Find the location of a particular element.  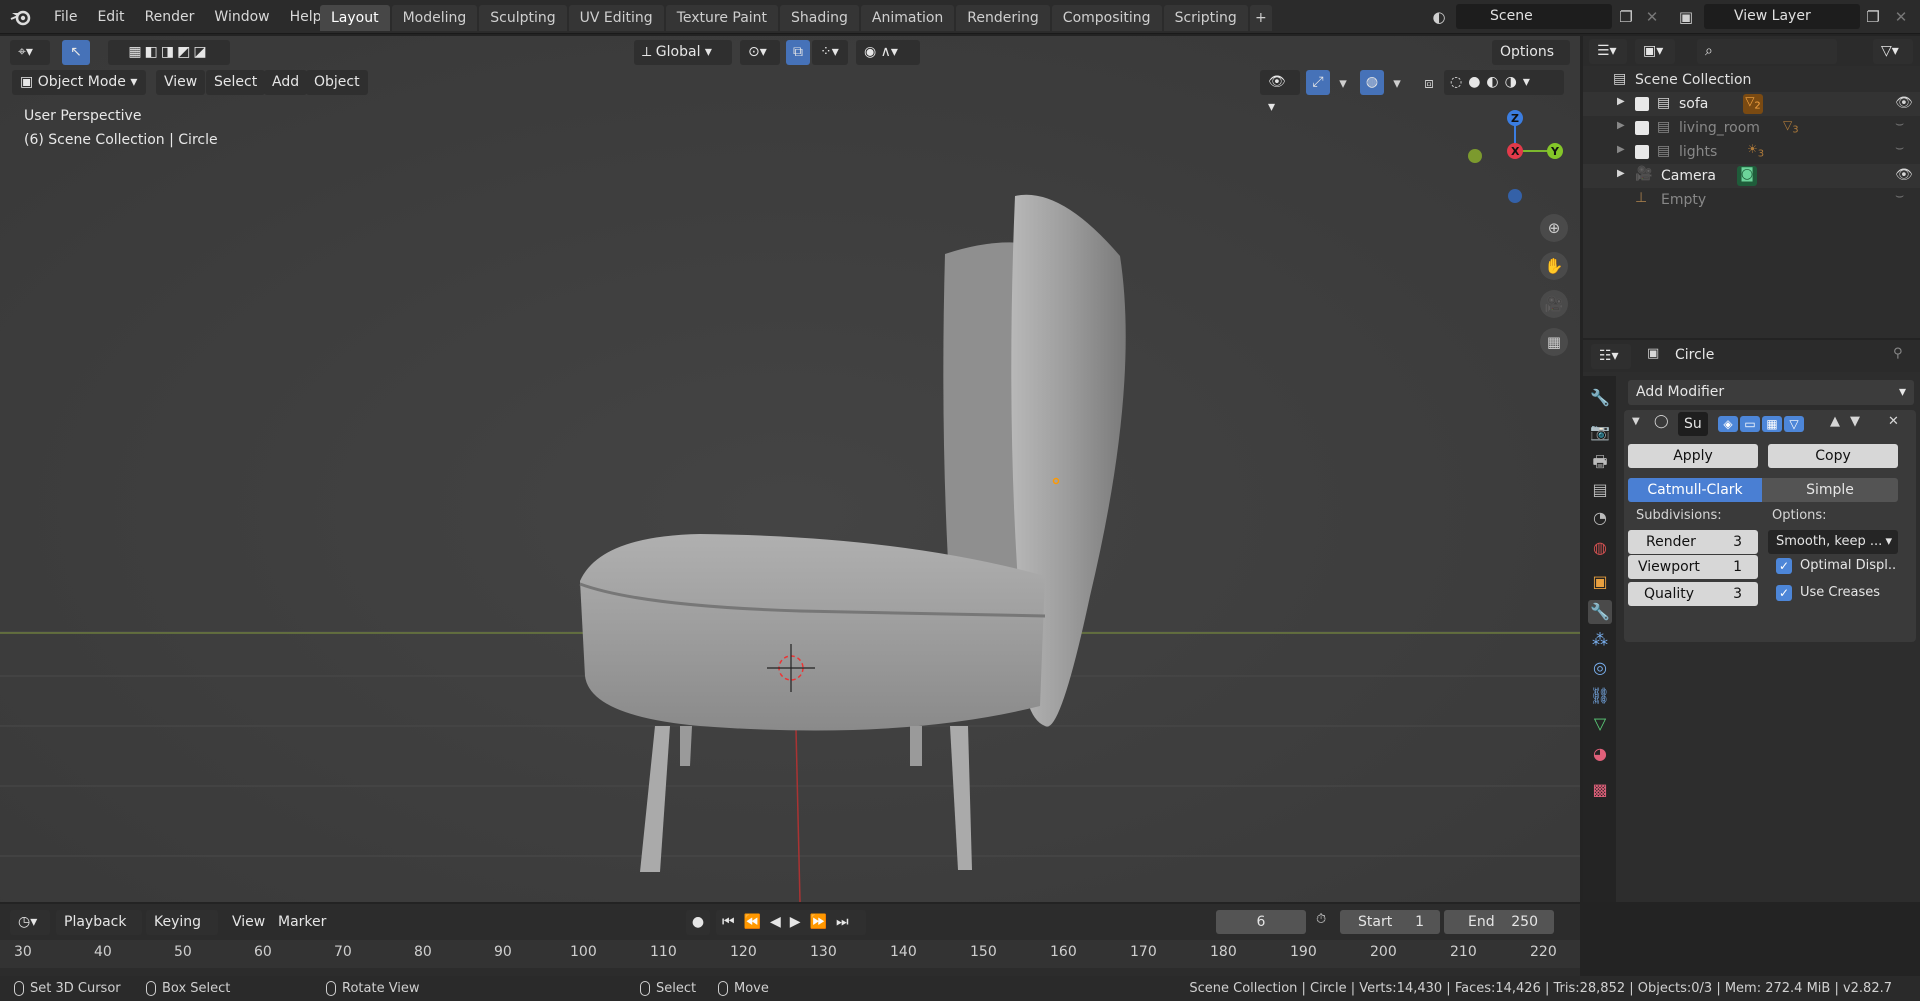

tab-uv-editing: UV Editing is located at coordinates (616, 18).